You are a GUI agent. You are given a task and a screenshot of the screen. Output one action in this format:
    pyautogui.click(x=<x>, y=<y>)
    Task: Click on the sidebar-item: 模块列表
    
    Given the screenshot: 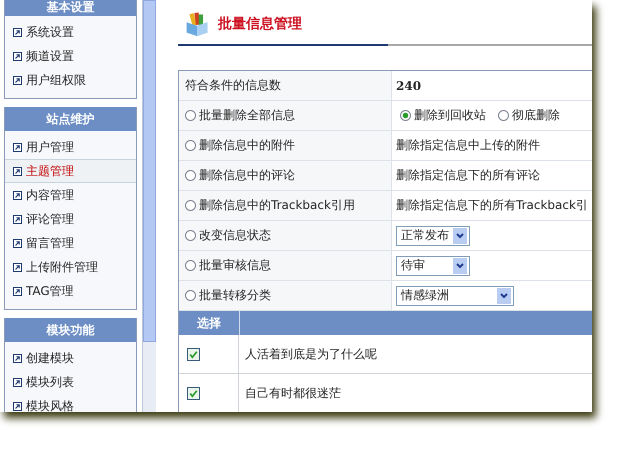 What is the action you would take?
    pyautogui.click(x=70, y=382)
    